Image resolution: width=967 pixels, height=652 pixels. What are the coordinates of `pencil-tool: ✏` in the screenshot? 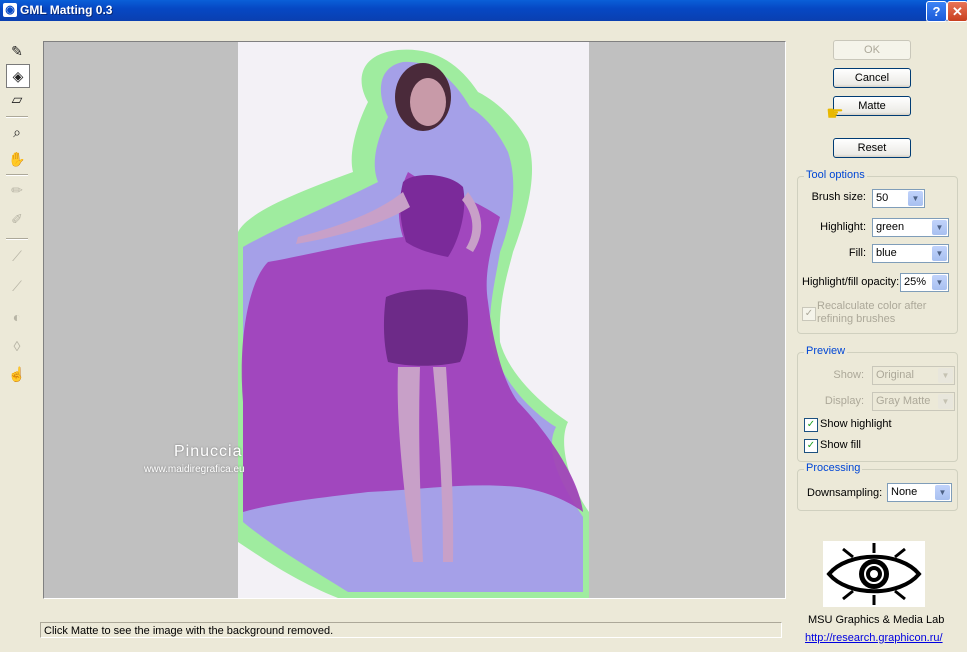 It's located at (17, 190).